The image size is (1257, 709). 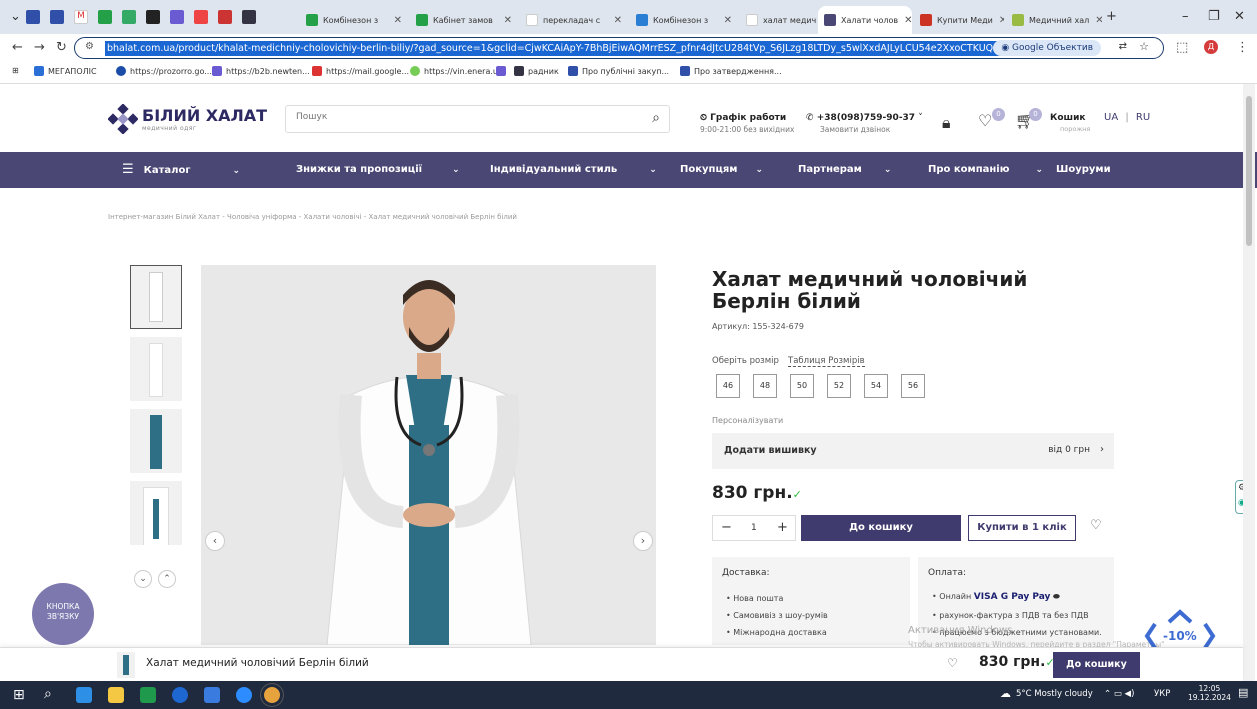 What do you see at coordinates (143, 579) in the screenshot?
I see `thumbnail-down-button: ⌄` at bounding box center [143, 579].